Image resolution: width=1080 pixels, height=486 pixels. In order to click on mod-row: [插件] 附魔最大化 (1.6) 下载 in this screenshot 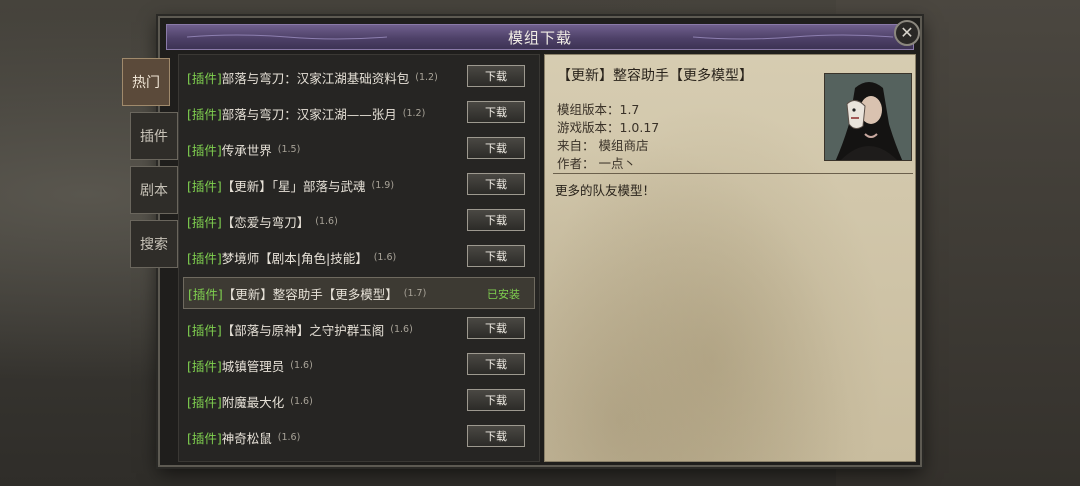, I will do `click(359, 401)`.